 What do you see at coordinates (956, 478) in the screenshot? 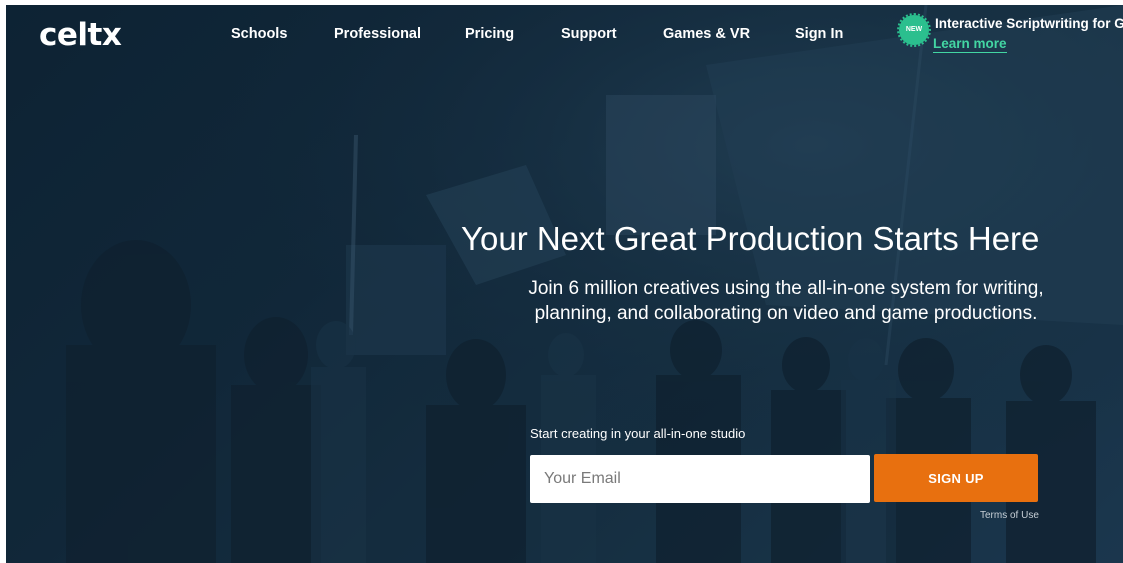
I see `sign-up-button: SIGN UP` at bounding box center [956, 478].